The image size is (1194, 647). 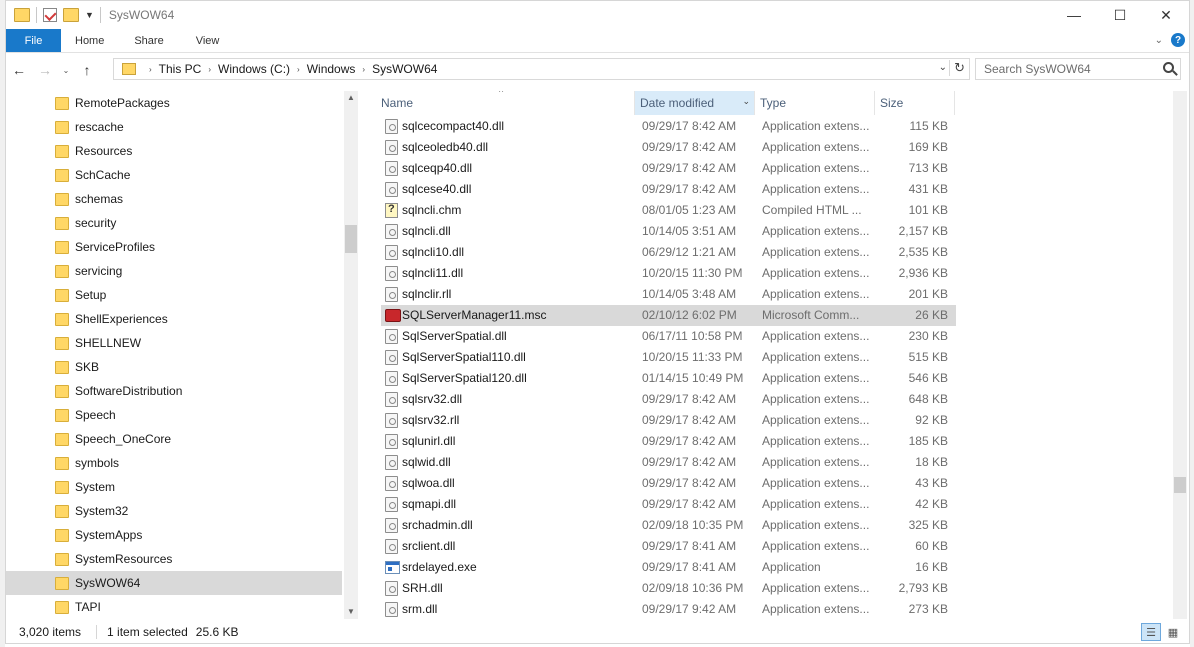 I want to click on help-icon: ?, so click(x=1178, y=40).